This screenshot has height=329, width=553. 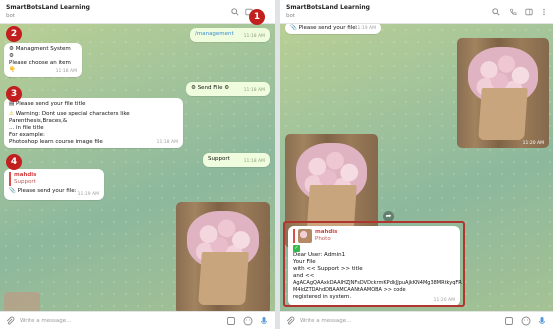 What do you see at coordinates (26, 128) in the screenshot?
I see `message-line: ... in file title` at bounding box center [26, 128].